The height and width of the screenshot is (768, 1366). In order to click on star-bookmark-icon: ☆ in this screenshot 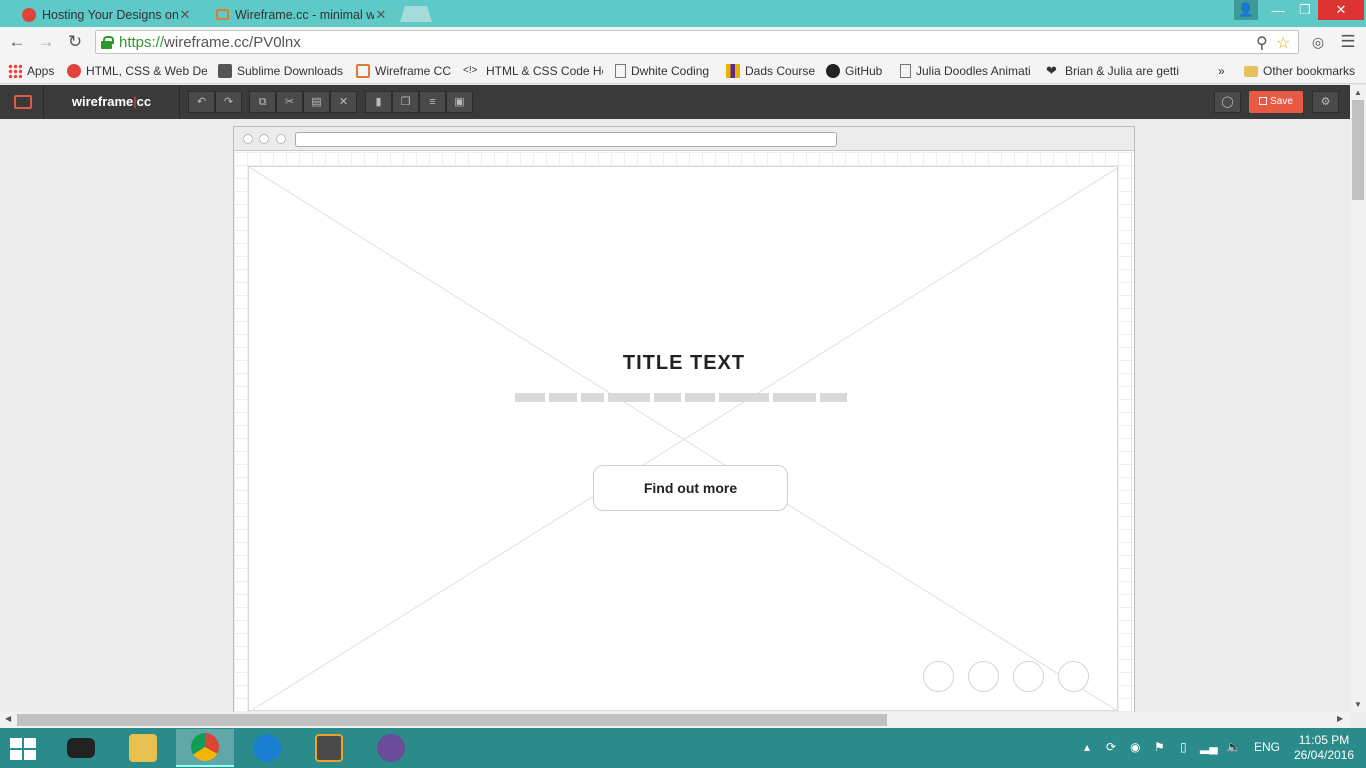, I will do `click(1283, 43)`.